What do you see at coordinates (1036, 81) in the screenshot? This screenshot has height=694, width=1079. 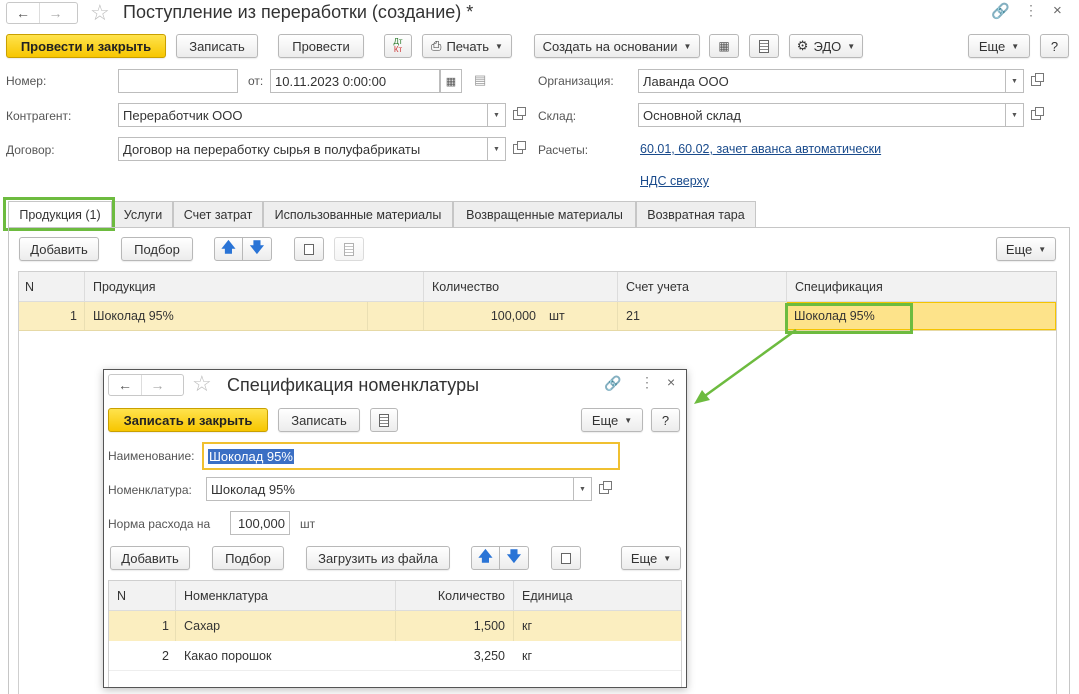 I see `organization-open-icon` at bounding box center [1036, 81].